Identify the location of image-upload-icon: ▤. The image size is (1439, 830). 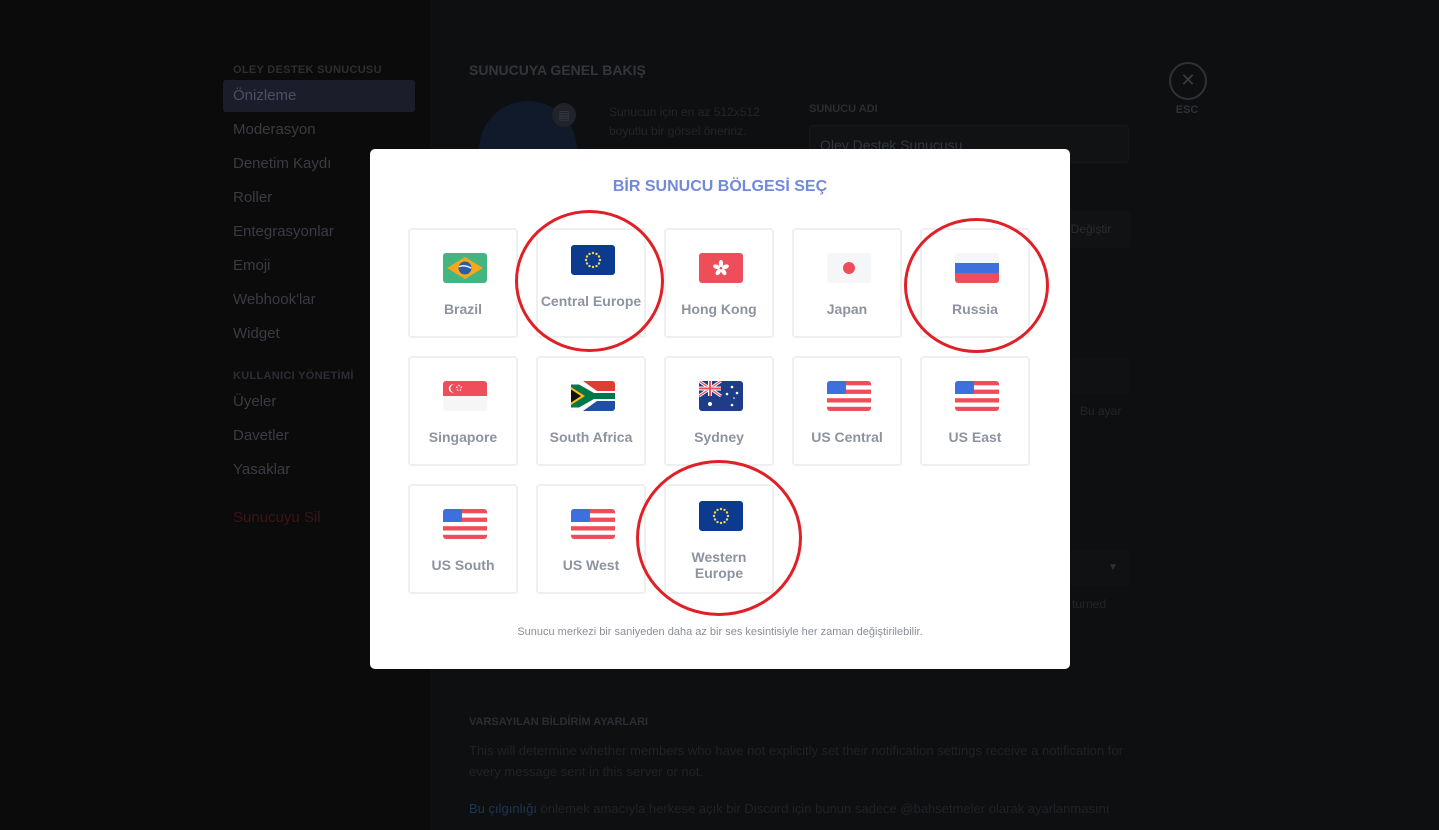
(564, 115).